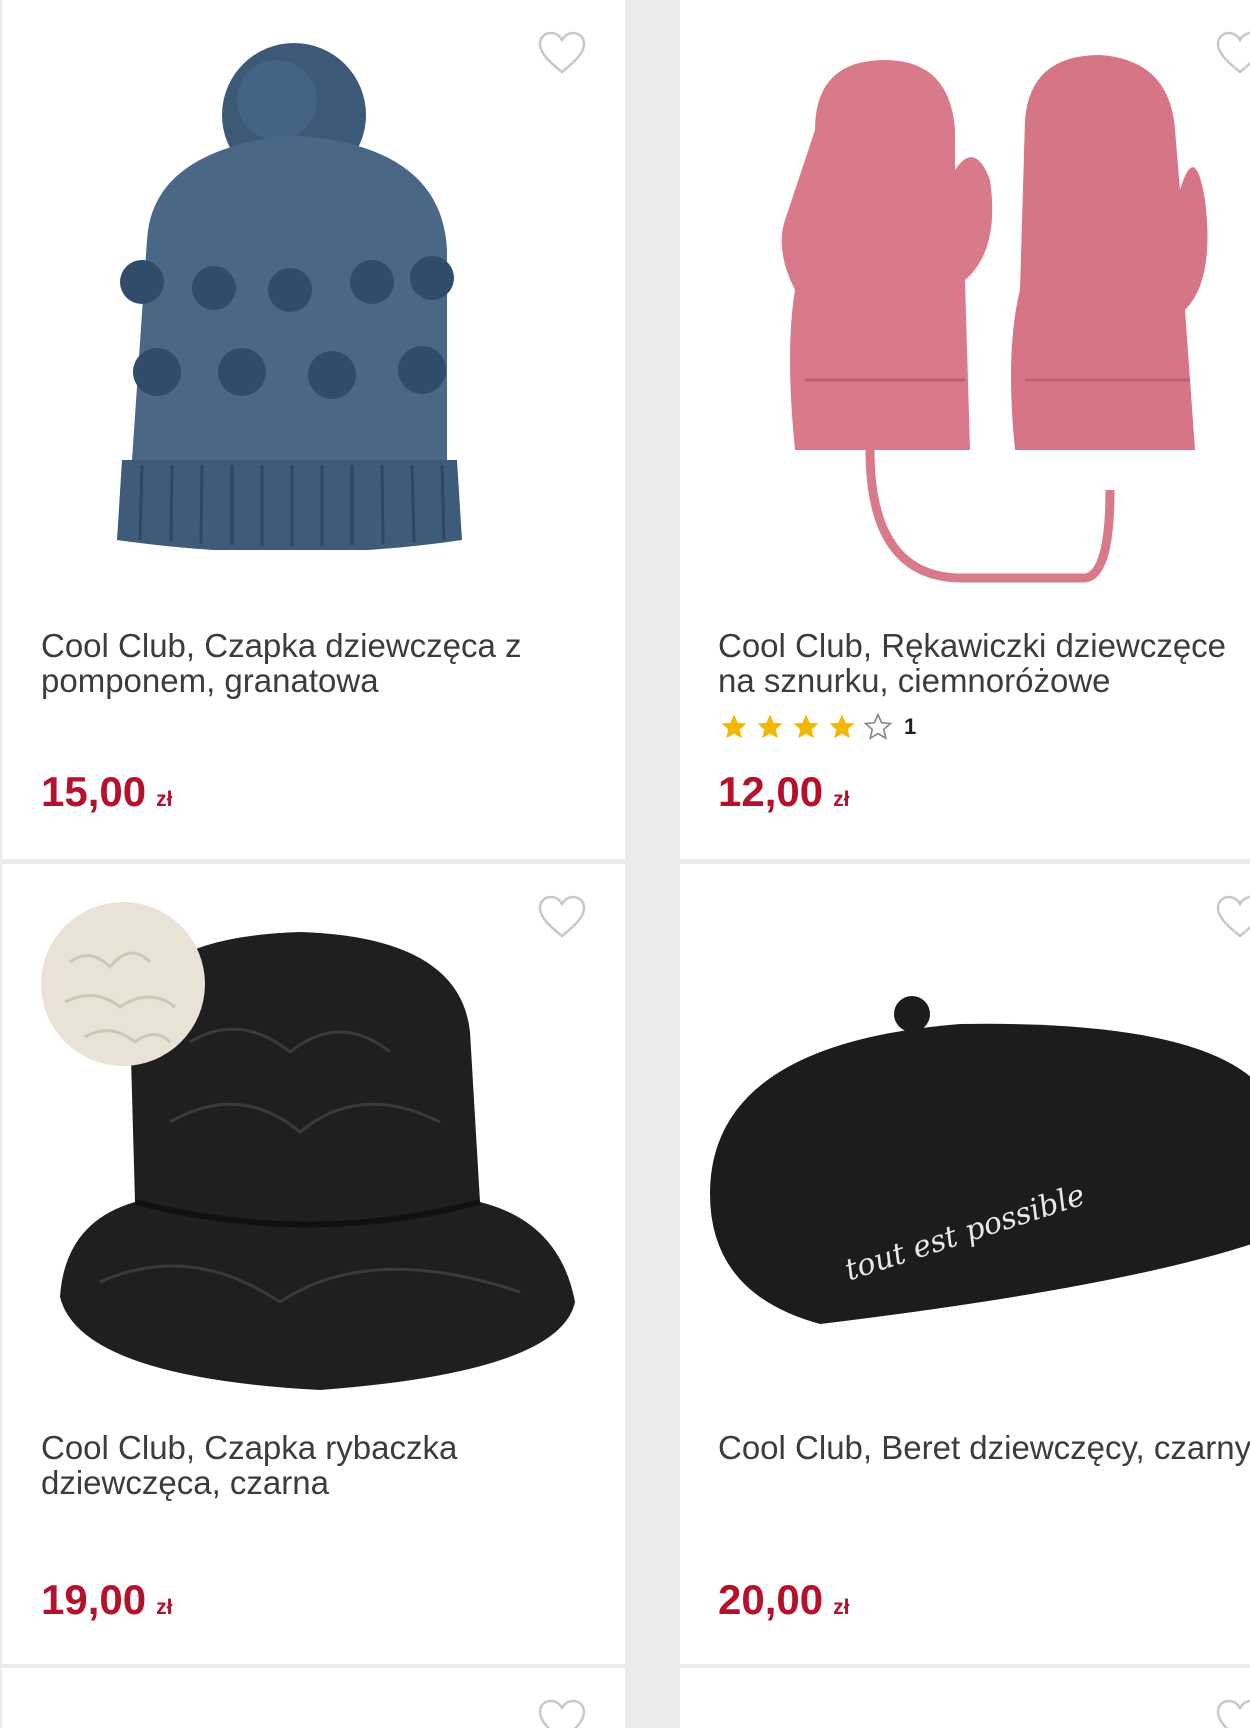  What do you see at coordinates (107, 791) in the screenshot?
I see `product-price: 15,00 zł` at bounding box center [107, 791].